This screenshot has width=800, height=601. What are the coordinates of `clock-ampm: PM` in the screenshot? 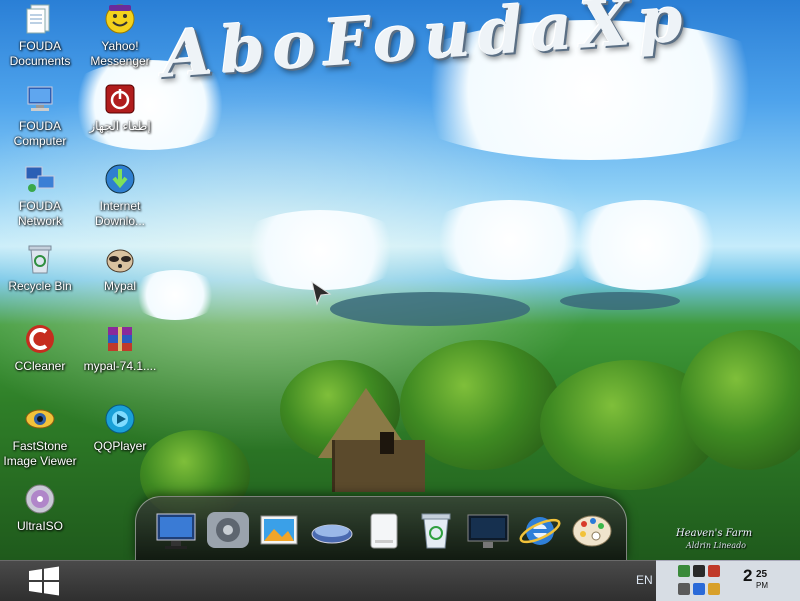 It's located at (762, 585).